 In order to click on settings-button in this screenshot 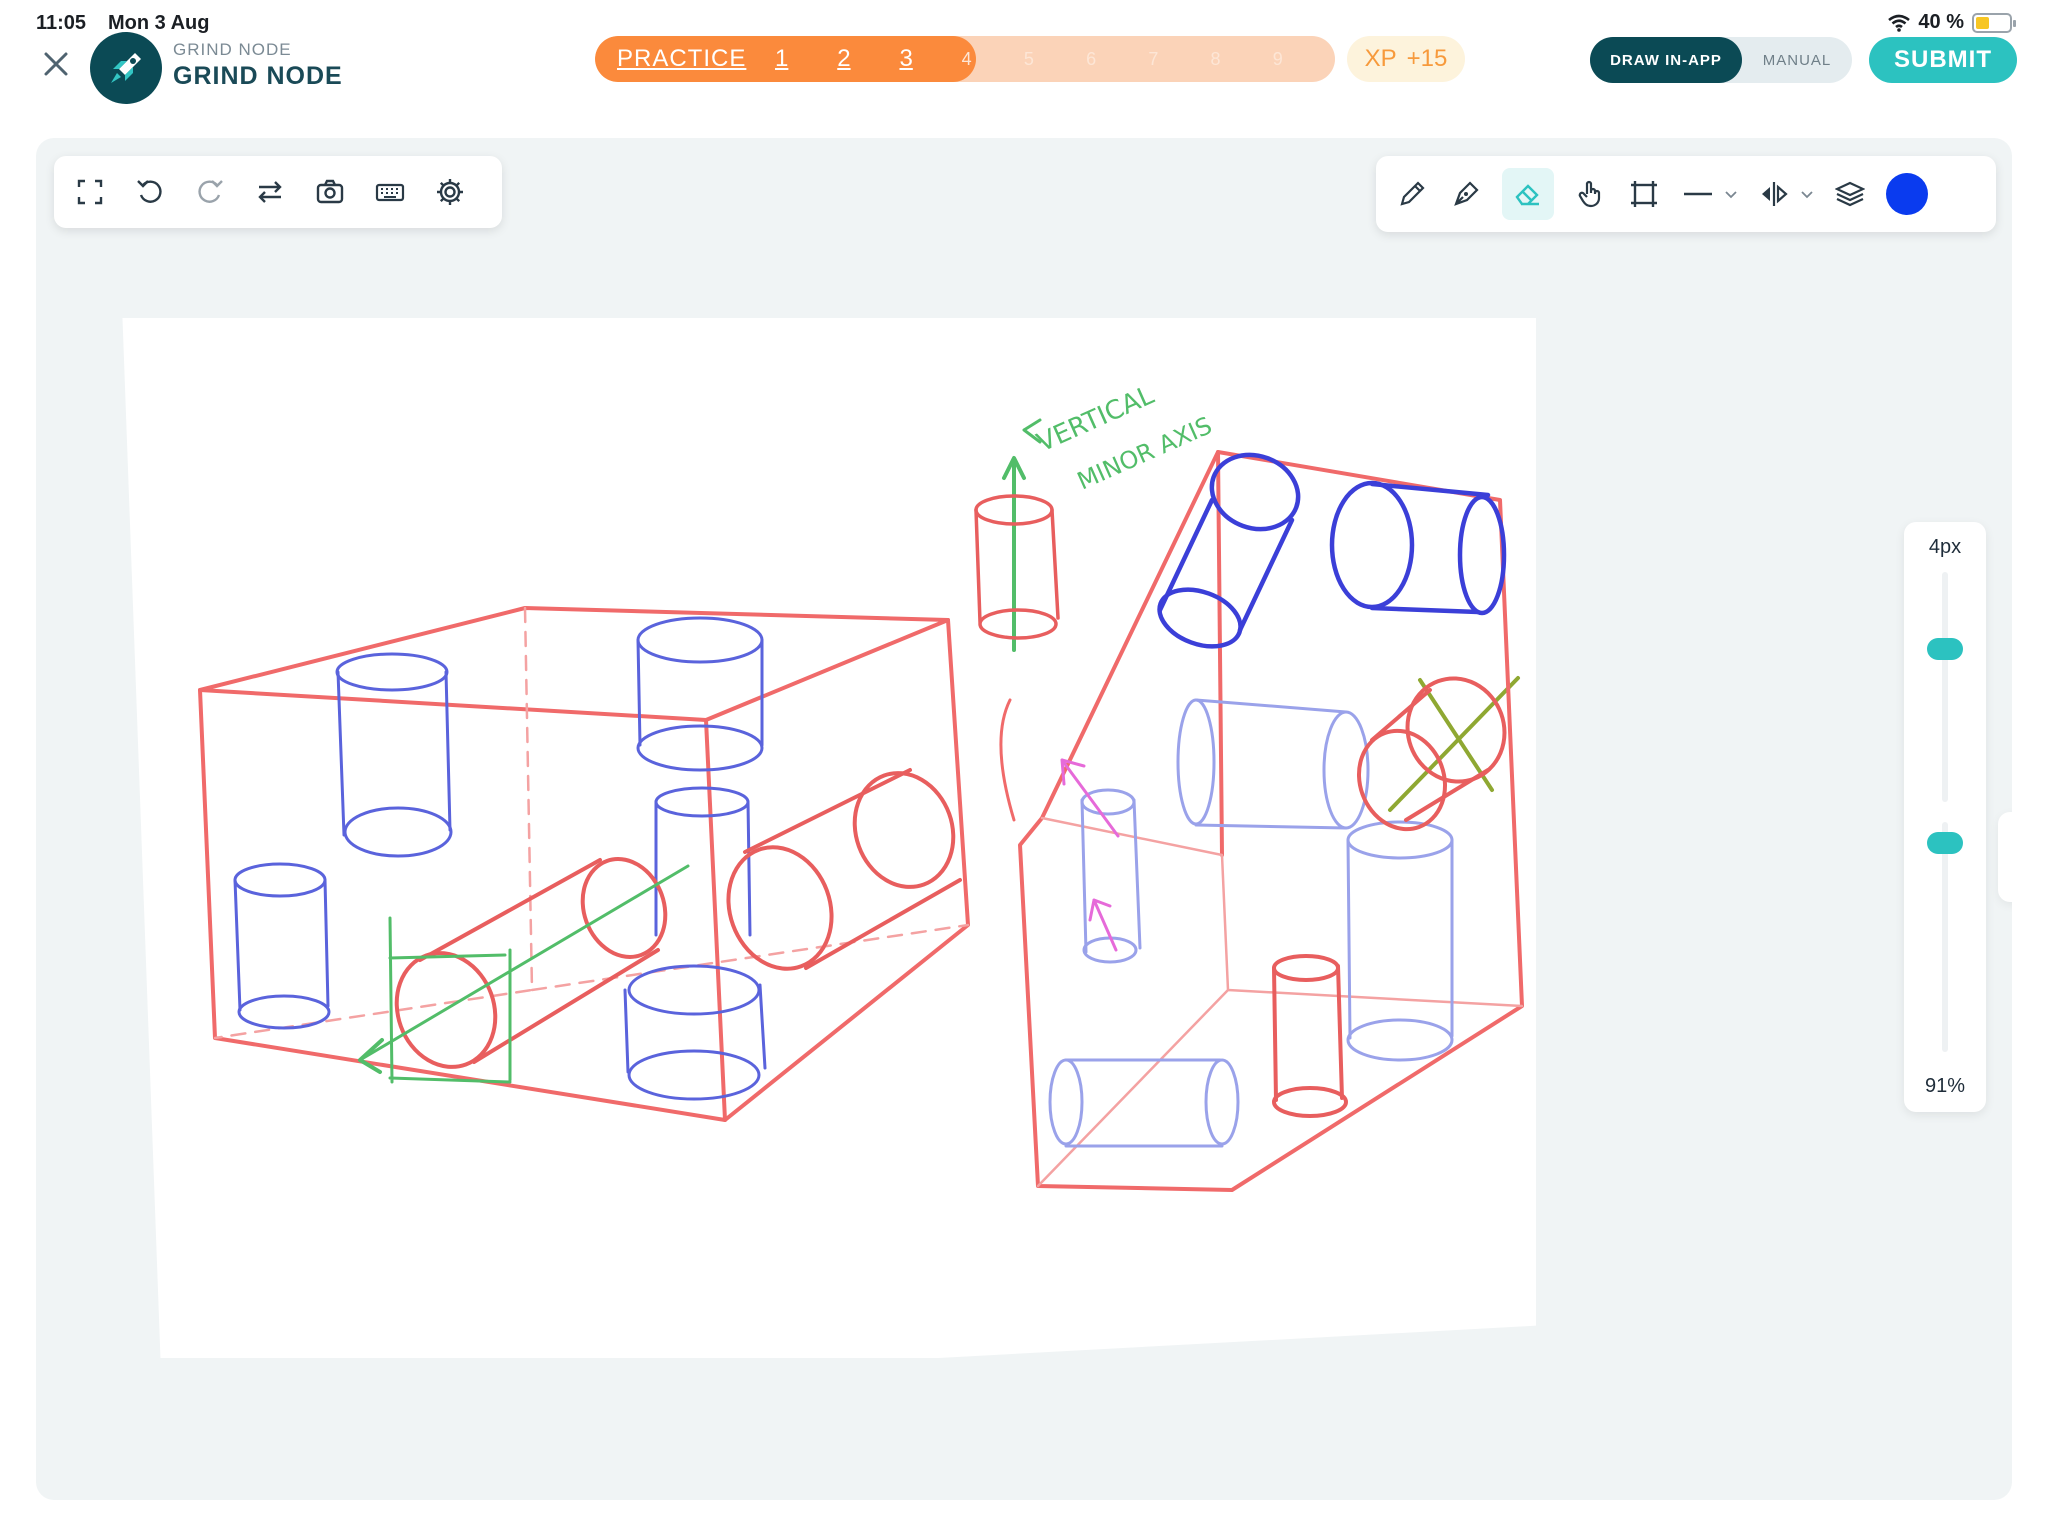, I will do `click(450, 192)`.